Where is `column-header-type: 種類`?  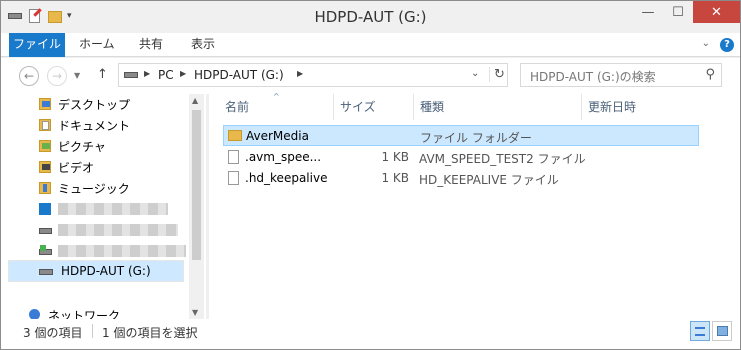 column-header-type: 種類 is located at coordinates (432, 106).